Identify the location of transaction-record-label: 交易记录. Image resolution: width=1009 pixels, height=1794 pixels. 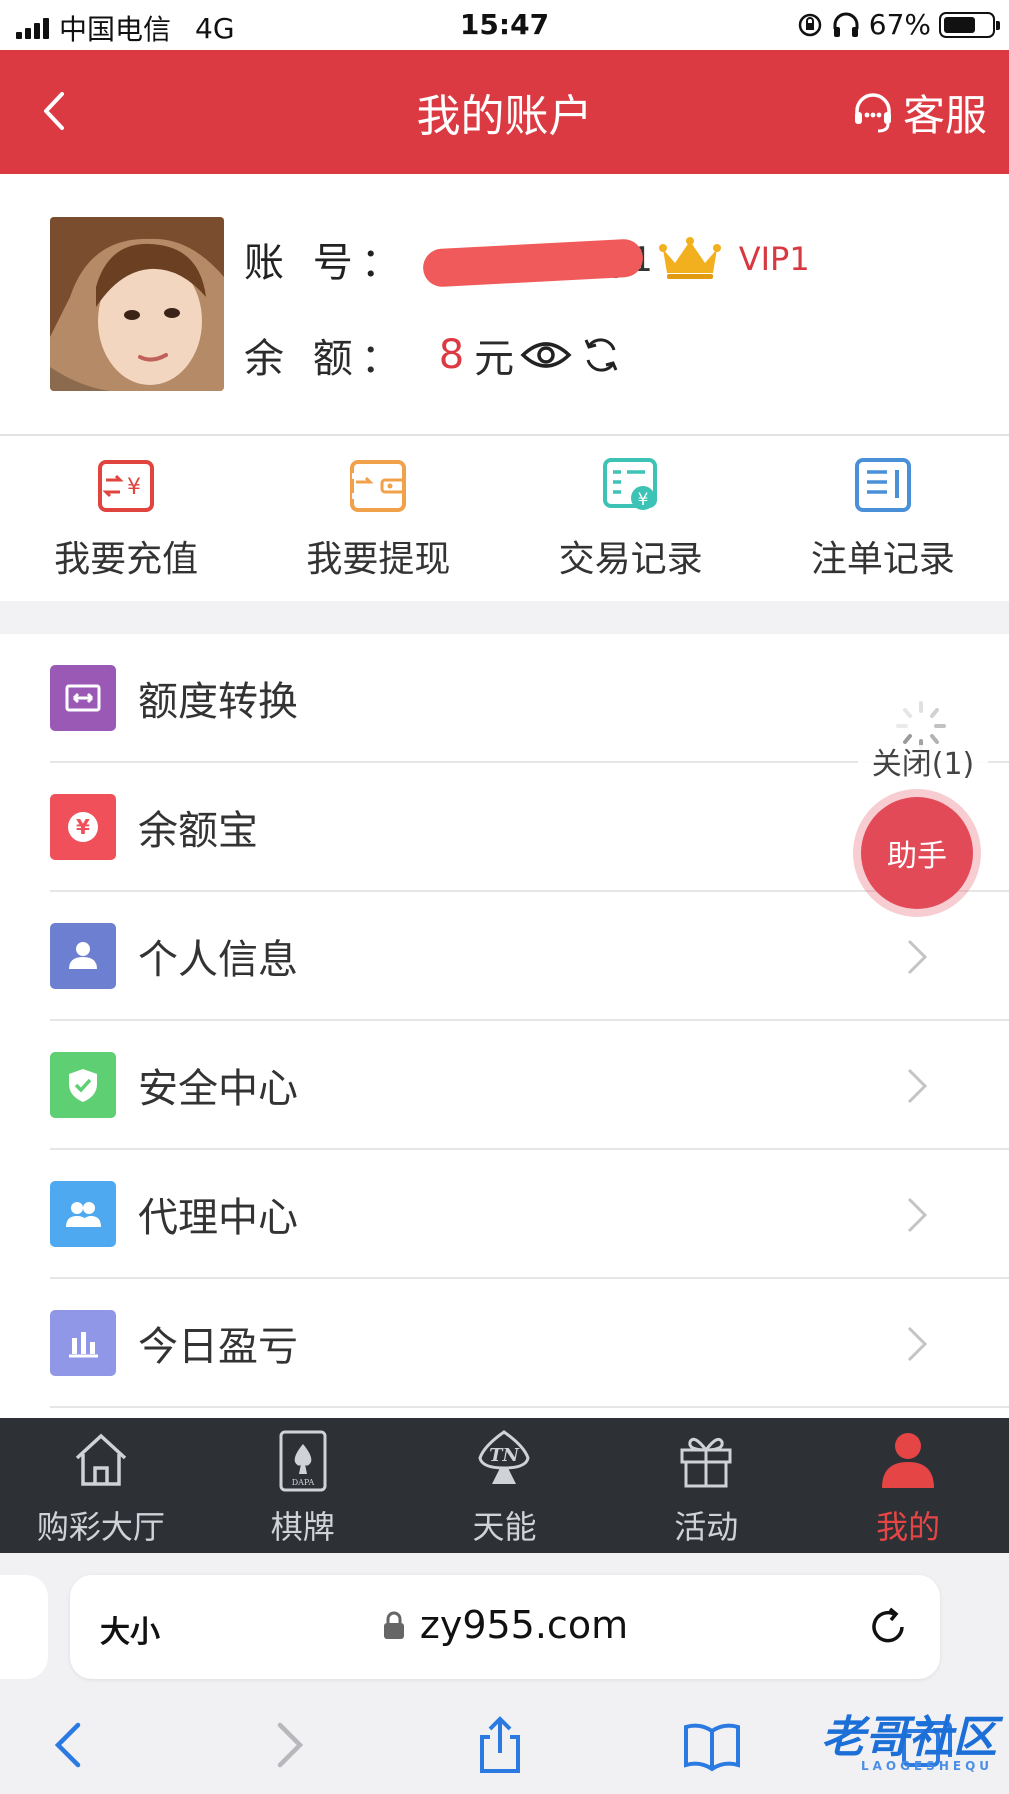
(630, 559).